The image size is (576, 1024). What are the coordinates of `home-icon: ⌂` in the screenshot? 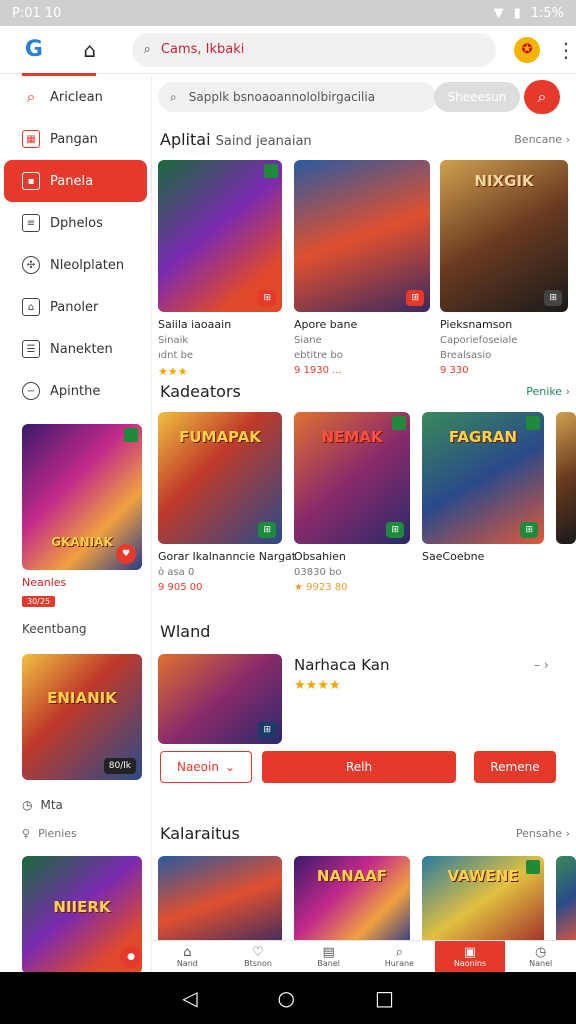 It's located at (90, 50).